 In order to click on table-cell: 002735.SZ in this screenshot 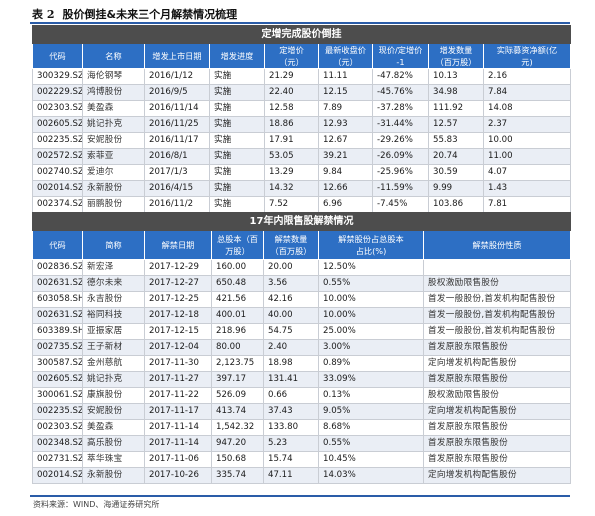, I will do `click(57, 347)`.